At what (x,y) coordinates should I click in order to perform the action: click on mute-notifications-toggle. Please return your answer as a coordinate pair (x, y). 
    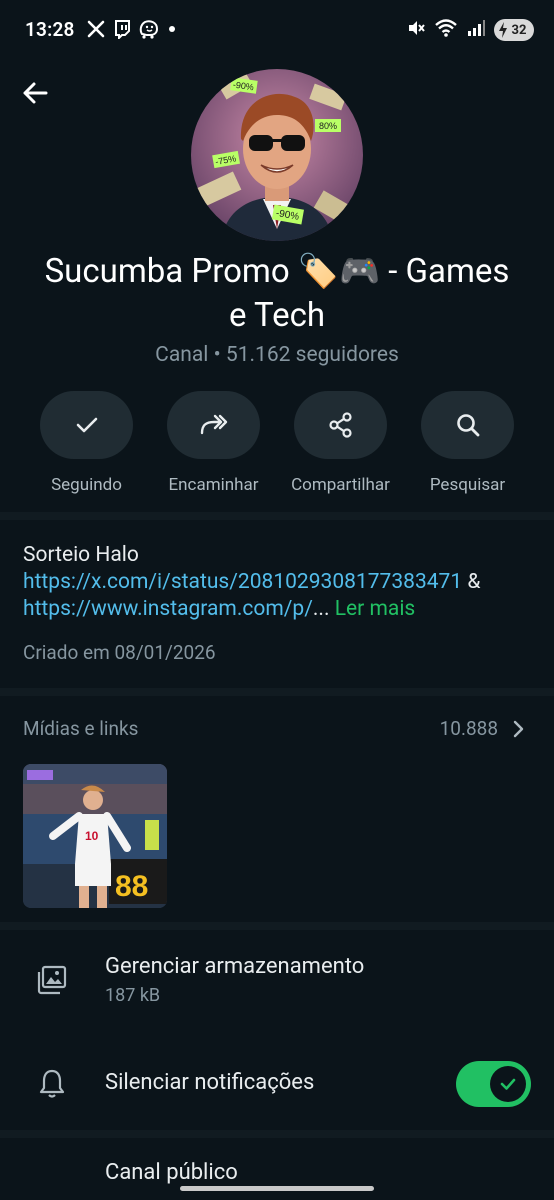
    Looking at the image, I should click on (493, 1084).